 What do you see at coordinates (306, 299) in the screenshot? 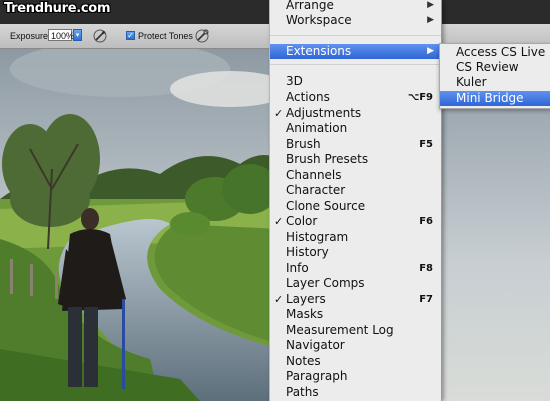
I see `menu-item-label: Layers` at bounding box center [306, 299].